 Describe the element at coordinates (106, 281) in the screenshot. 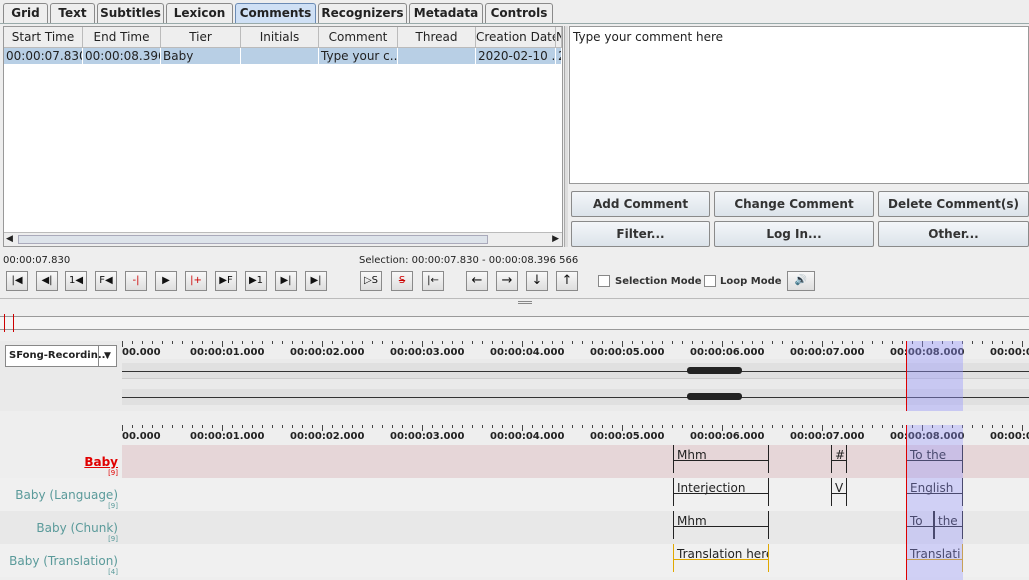

I see `step-back-frame-button: F◀` at that location.